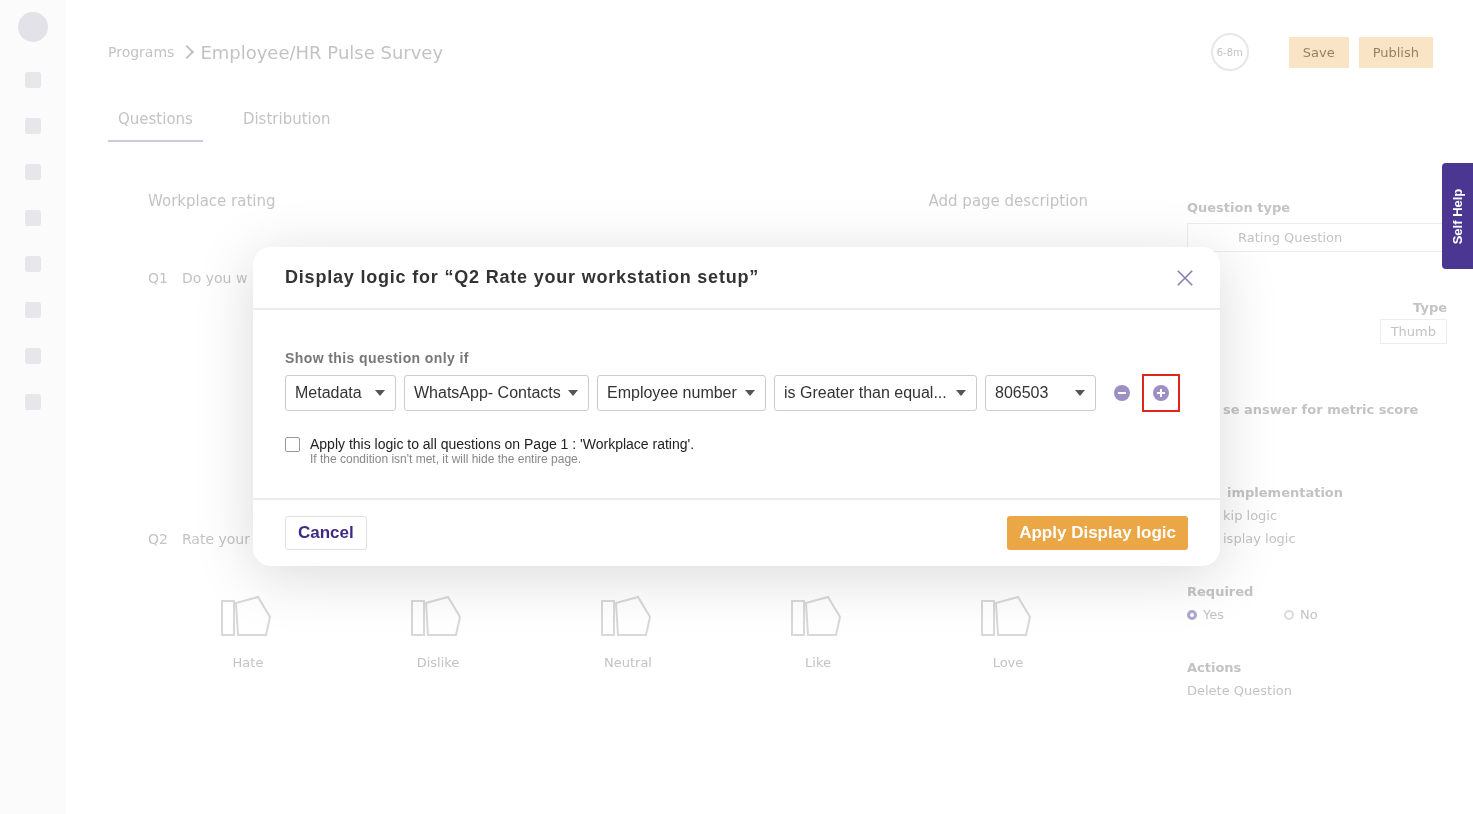 The height and width of the screenshot is (814, 1473). Describe the element at coordinates (248, 662) in the screenshot. I see `rating-label: Hate` at that location.